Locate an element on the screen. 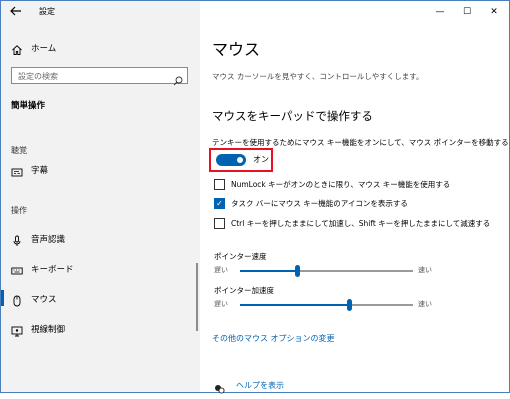 This screenshot has width=510, height=399. sidebar-item-label: 音声認識 is located at coordinates (48, 240).